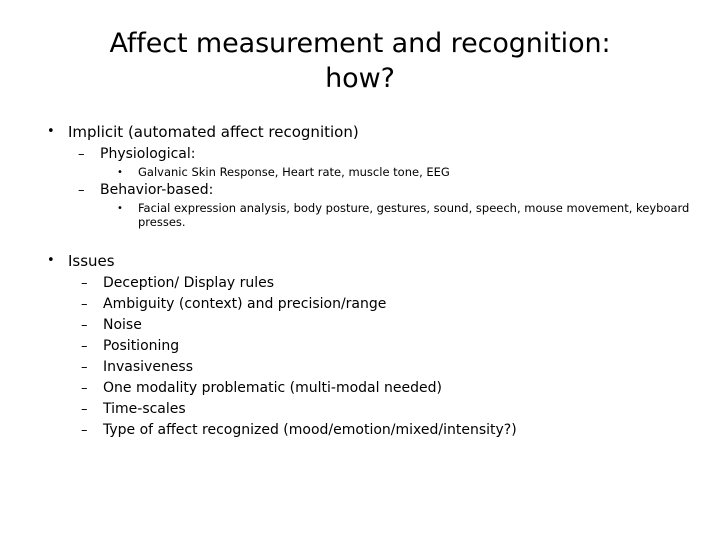 The image size is (720, 540). I want to click on bullet-behavior-based-label: Behavior-based:, so click(157, 190).